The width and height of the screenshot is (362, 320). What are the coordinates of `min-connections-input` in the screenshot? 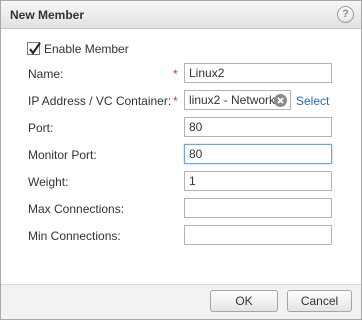 It's located at (258, 235).